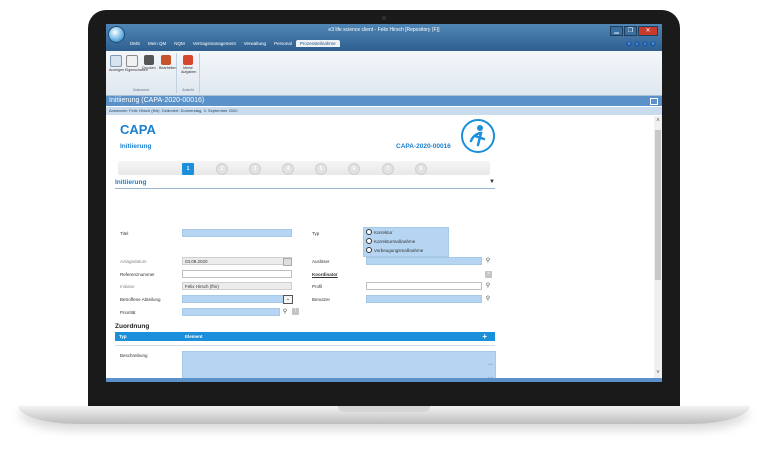 This screenshot has width=768, height=456. I want to click on bearbeiten-button: Bearbeiten, so click(167, 62).